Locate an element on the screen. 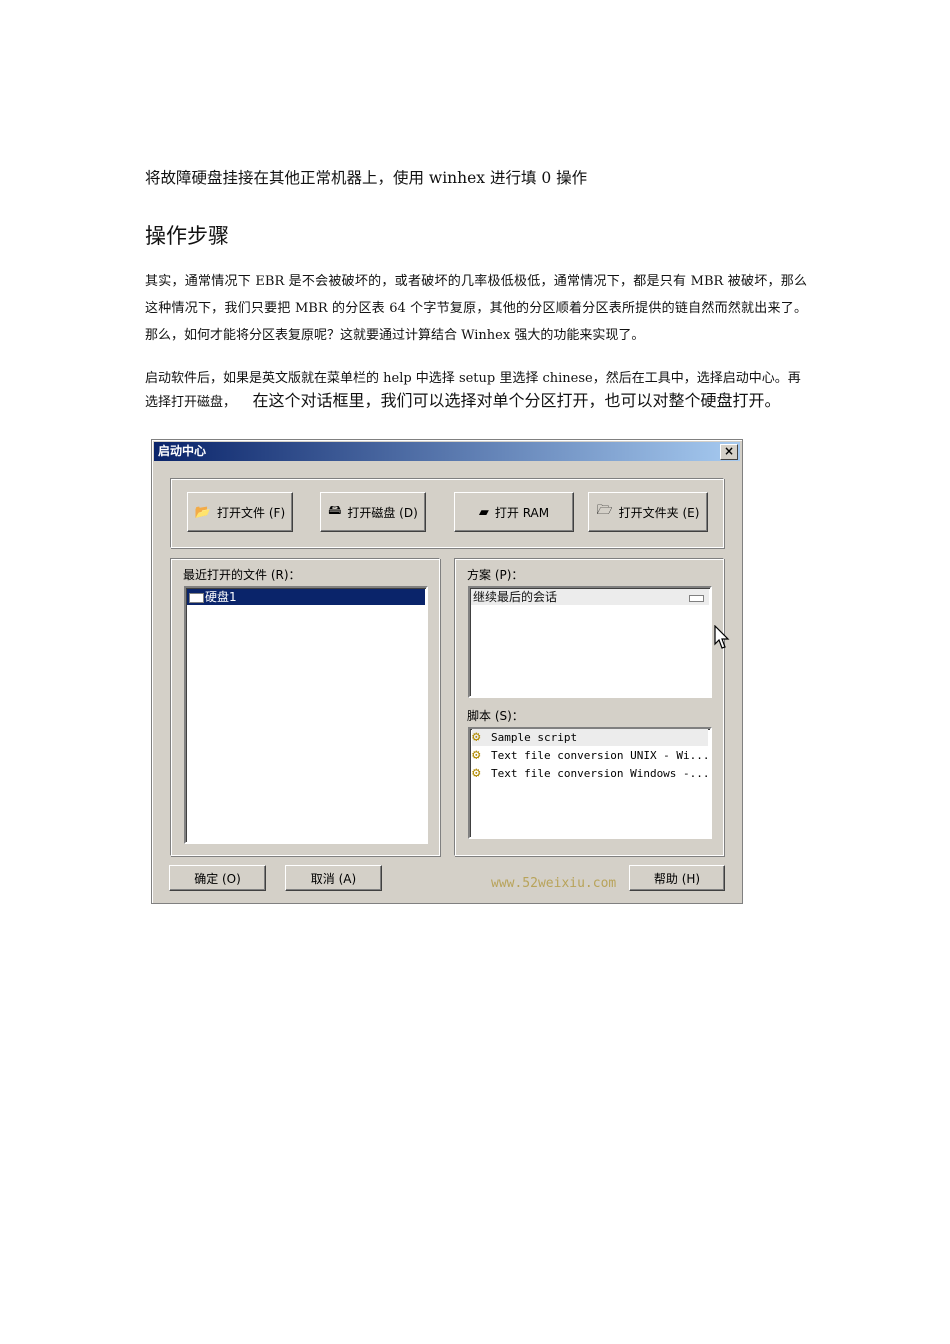  folder-open-icon: 📂 is located at coordinates (203, 512).